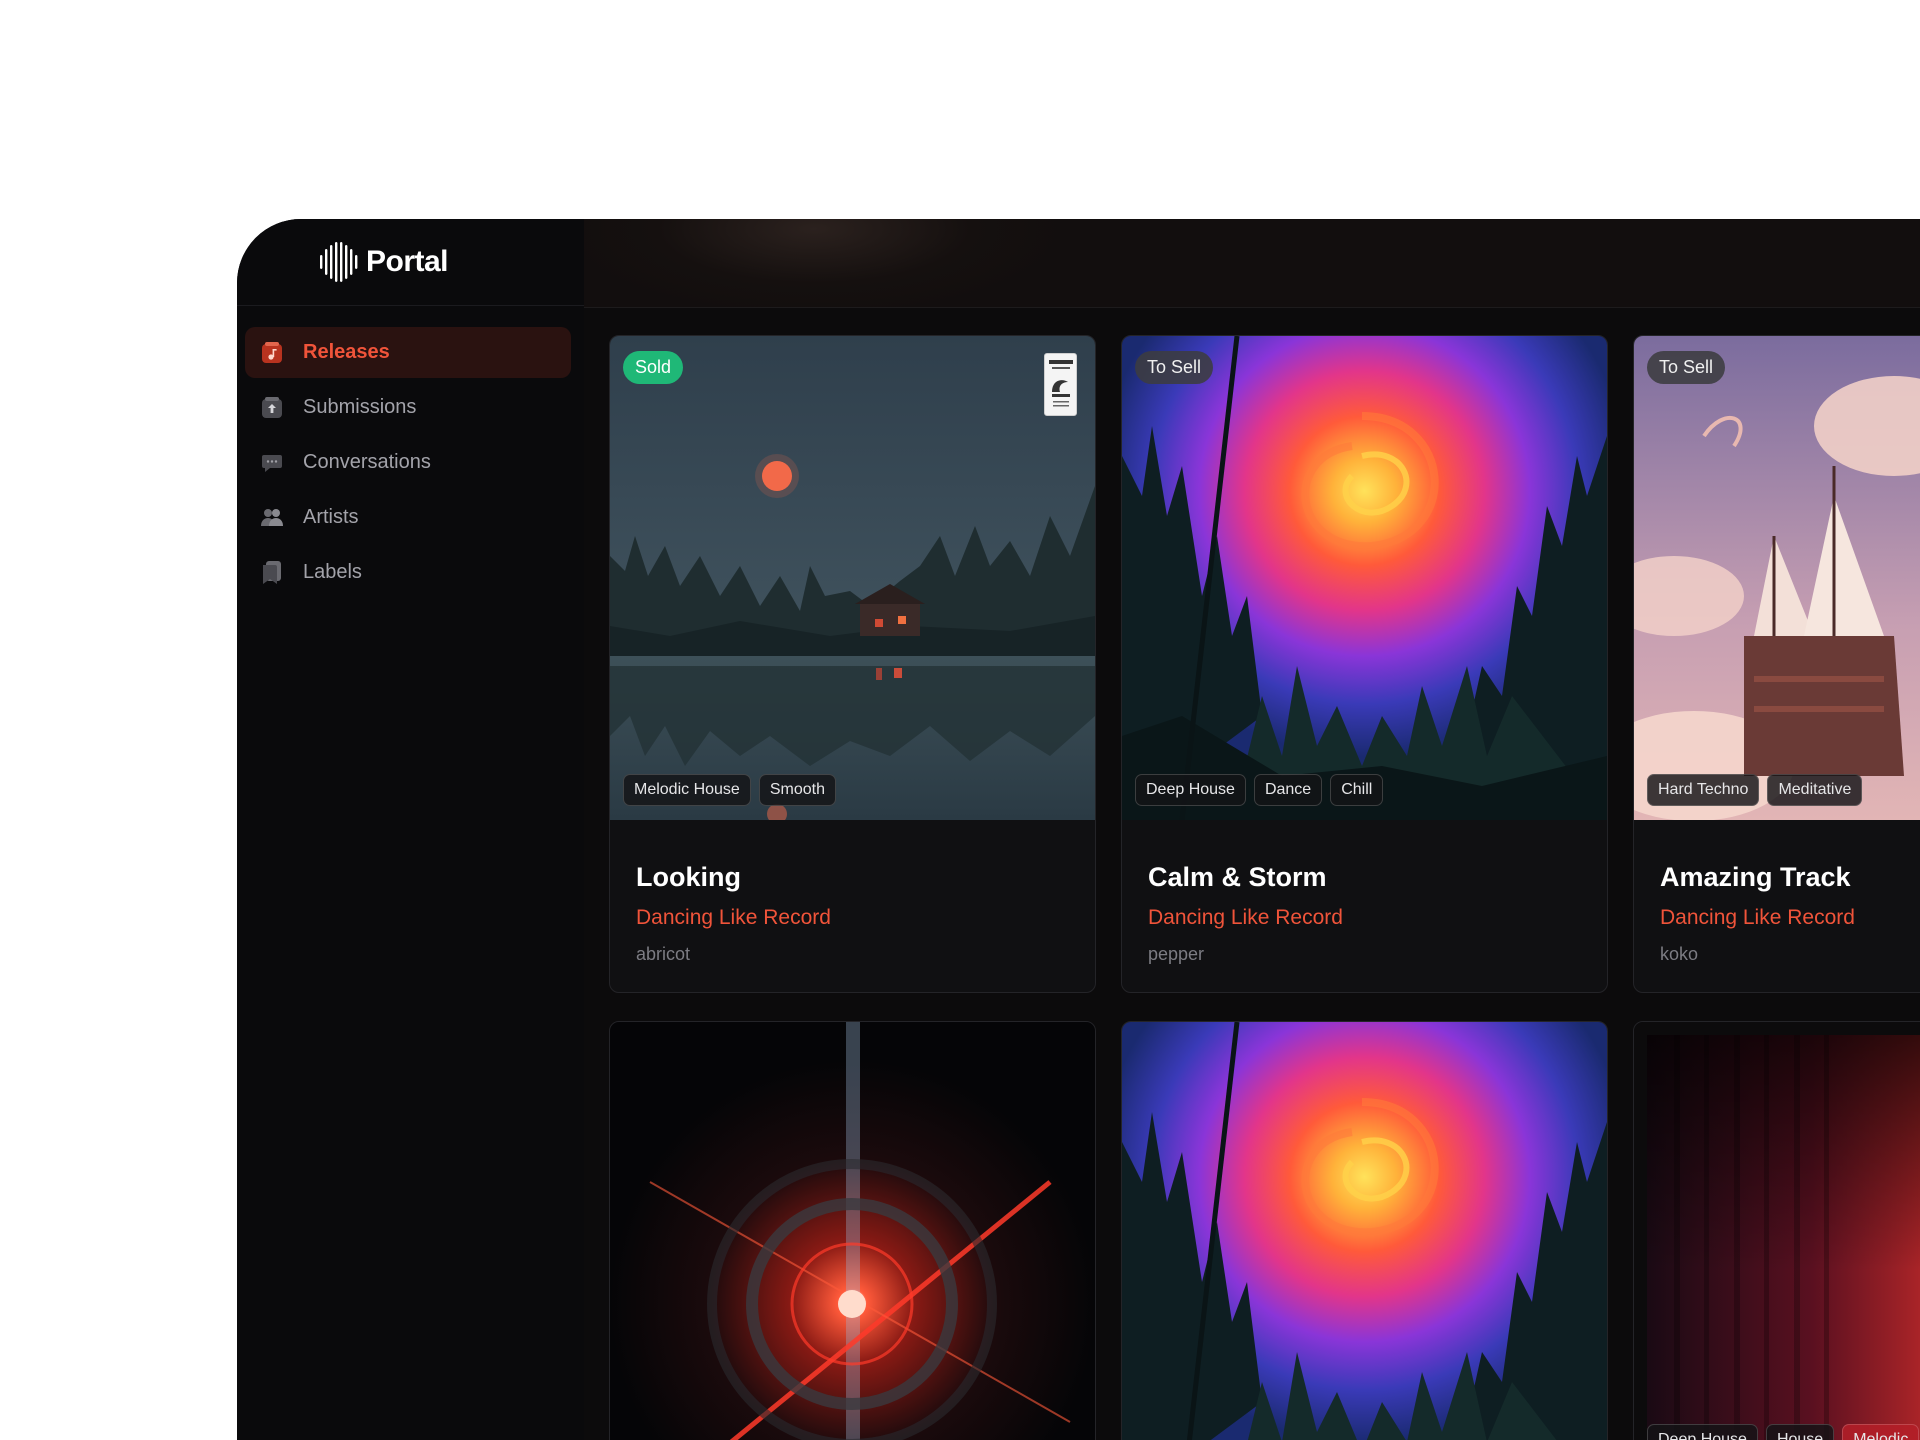 This screenshot has height=1440, width=1920. Describe the element at coordinates (1703, 790) in the screenshot. I see `genre-tag: Hard Techno` at that location.